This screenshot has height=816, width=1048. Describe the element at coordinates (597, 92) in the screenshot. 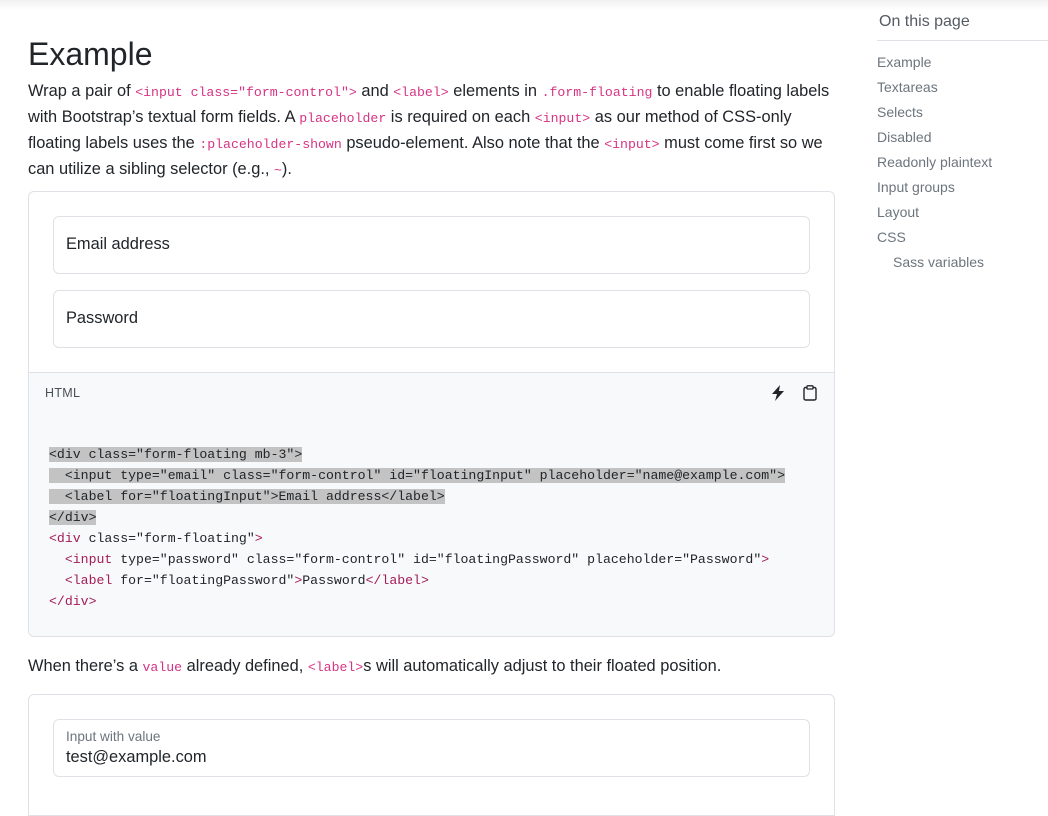

I see `inline-code: .form-floating` at that location.